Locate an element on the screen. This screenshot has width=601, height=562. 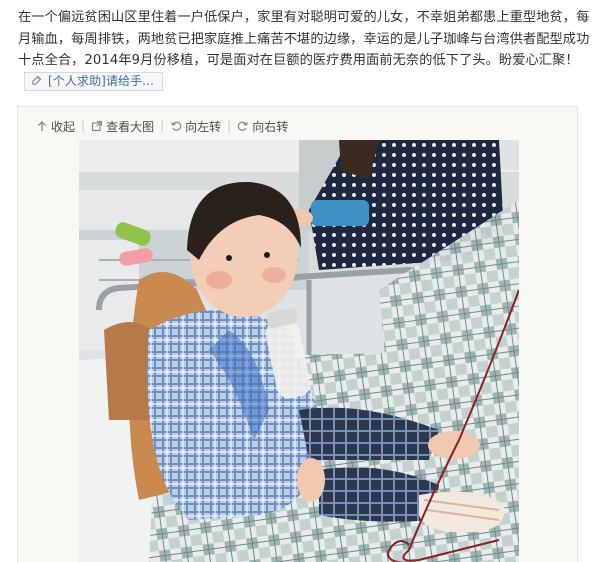
link-icon is located at coordinates (37, 80).